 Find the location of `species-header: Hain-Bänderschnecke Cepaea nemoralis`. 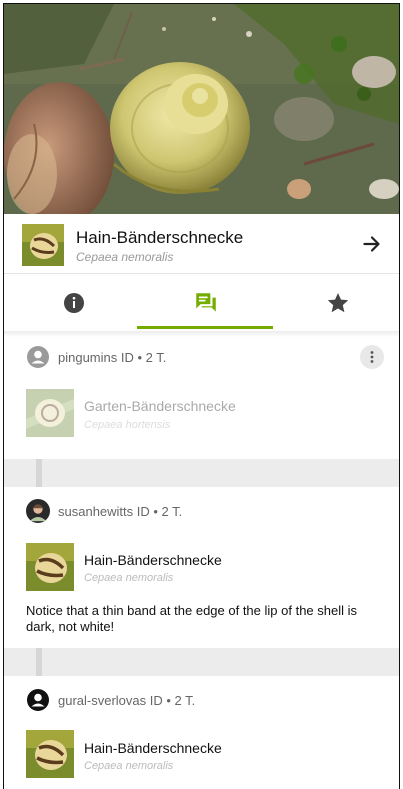

species-header: Hain-Bänderschnecke Cepaea nemoralis is located at coordinates (201, 244).